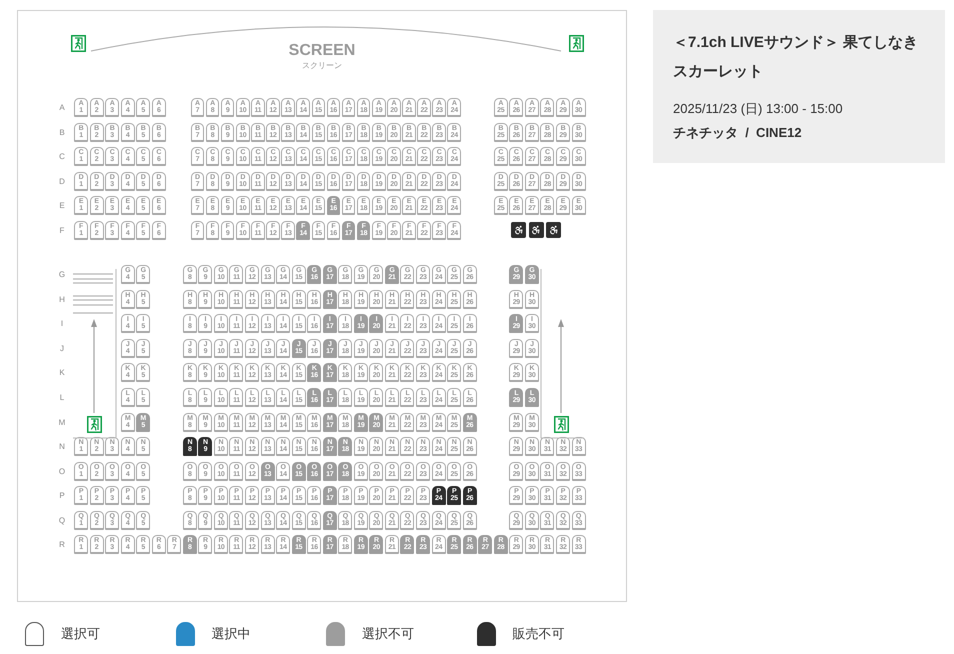  What do you see at coordinates (62, 348) in the screenshot?
I see `row-label: J` at bounding box center [62, 348].